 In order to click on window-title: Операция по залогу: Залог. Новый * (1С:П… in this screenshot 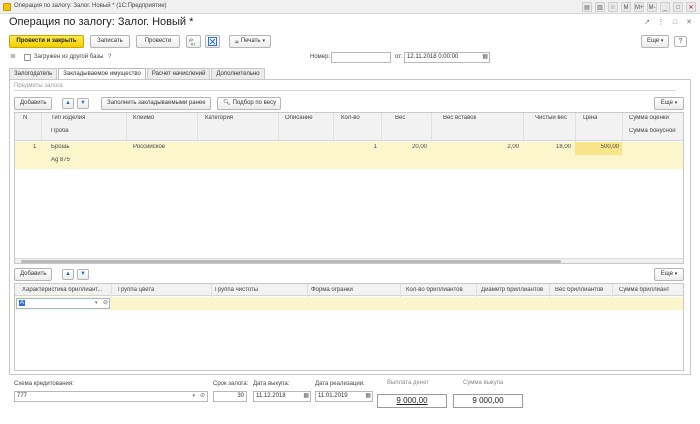, I will do `click(90, 6)`.